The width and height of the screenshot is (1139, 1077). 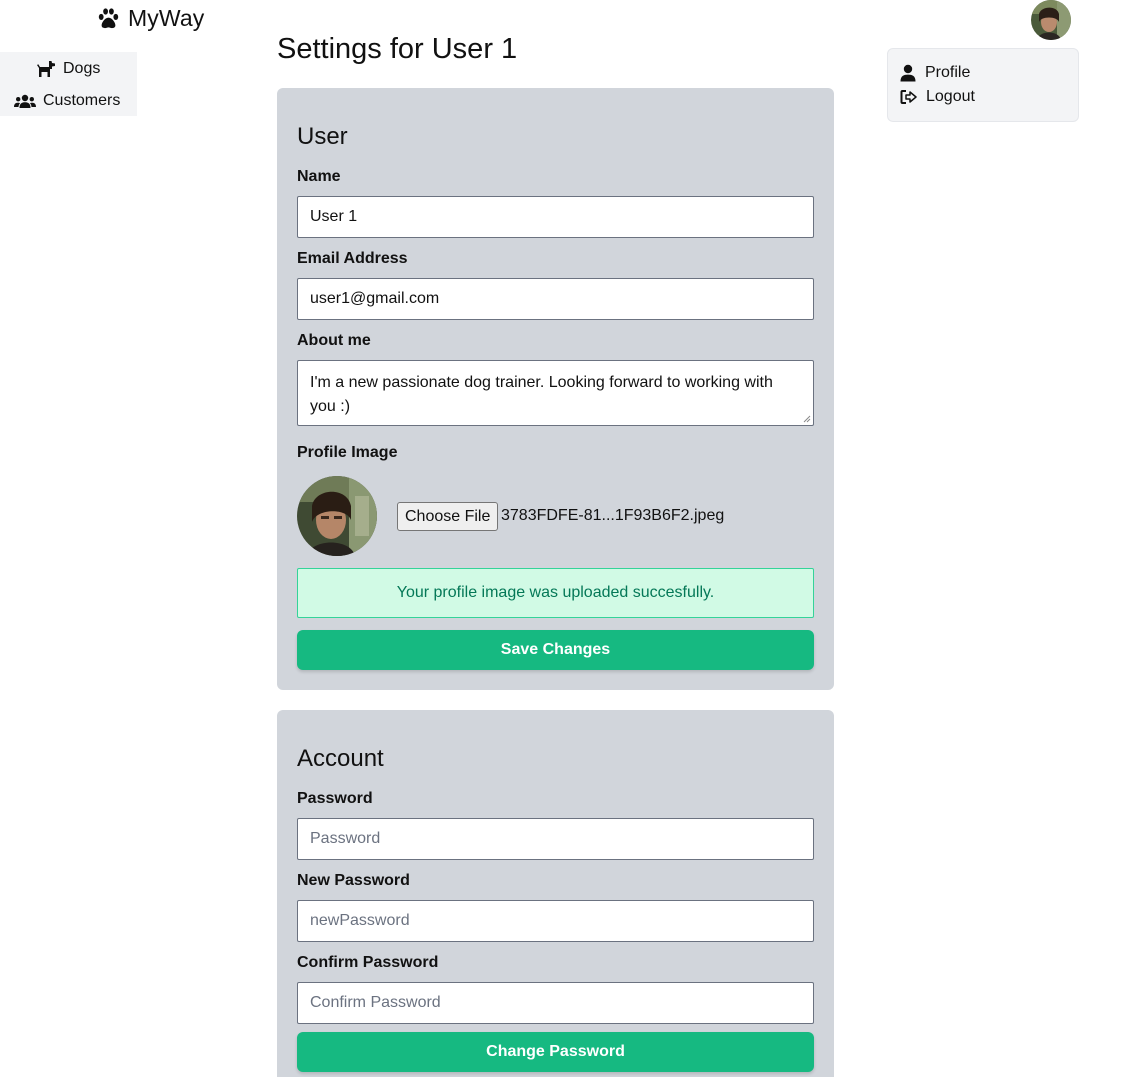 What do you see at coordinates (555, 1052) in the screenshot?
I see `change-password-button: Change Password` at bounding box center [555, 1052].